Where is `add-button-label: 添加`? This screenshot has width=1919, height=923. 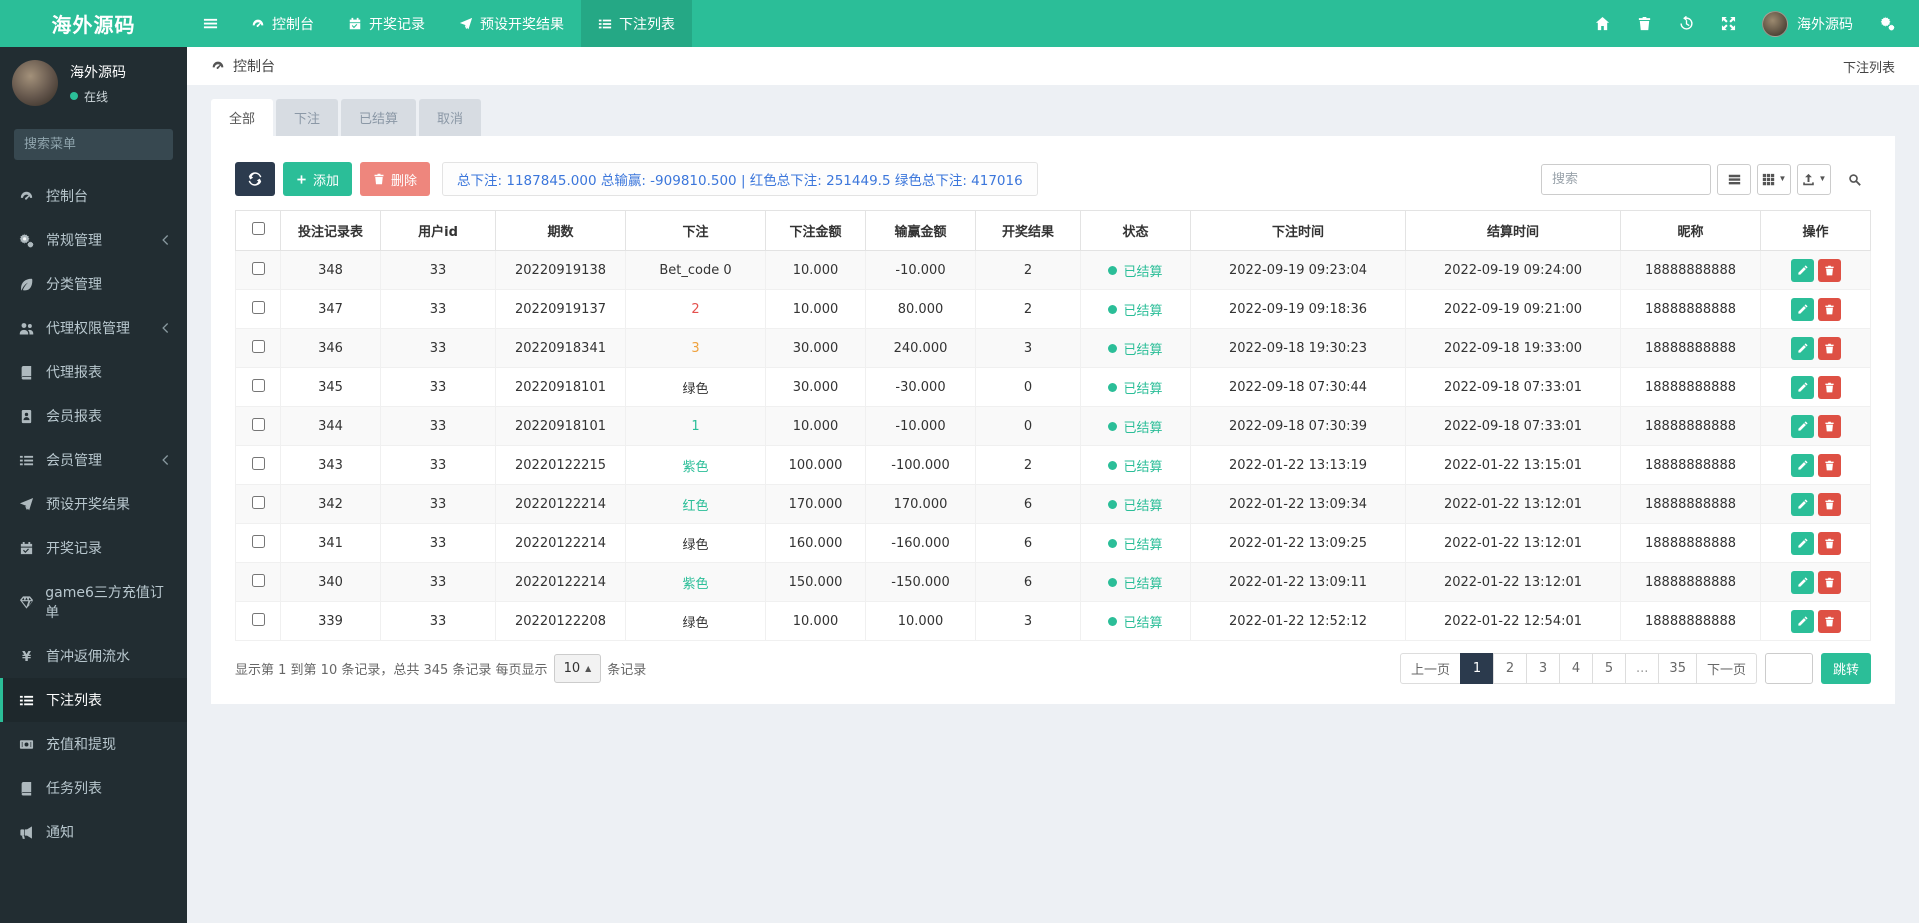
add-button-label: 添加 is located at coordinates (326, 181).